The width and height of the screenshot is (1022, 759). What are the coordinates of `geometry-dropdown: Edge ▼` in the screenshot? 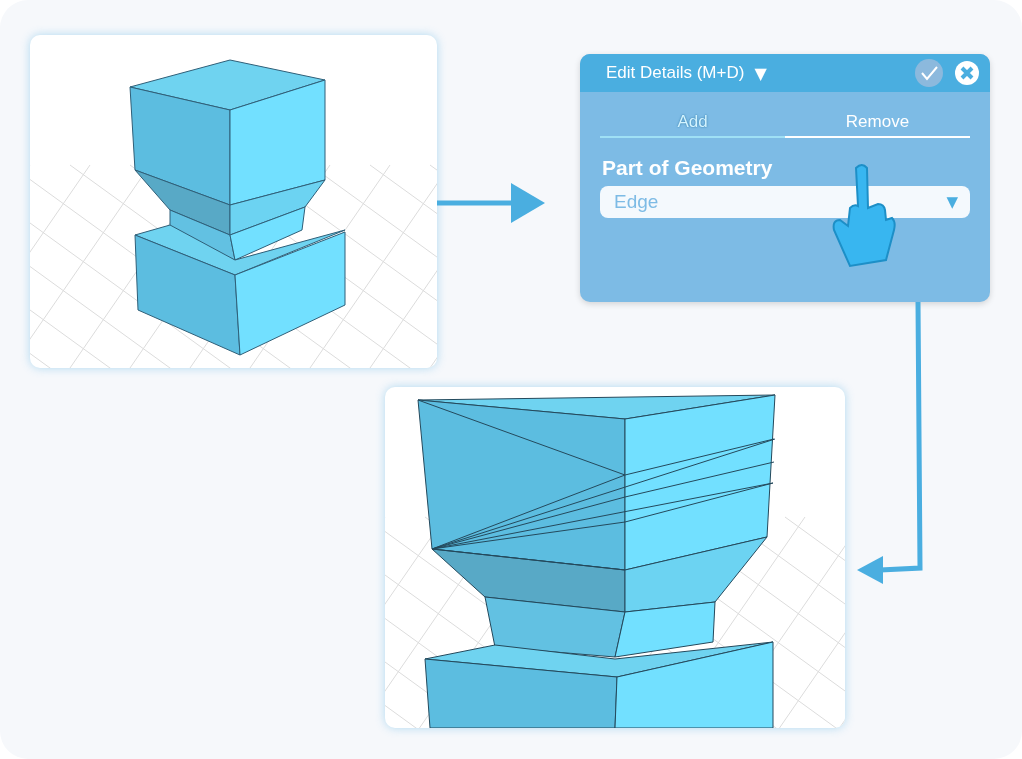 It's located at (785, 202).